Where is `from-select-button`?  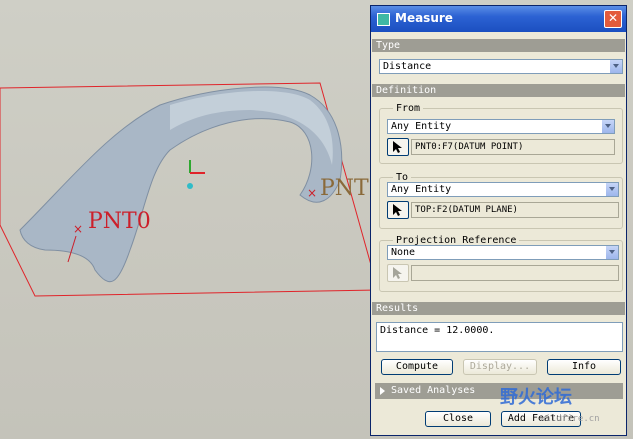 from-select-button is located at coordinates (398, 147).